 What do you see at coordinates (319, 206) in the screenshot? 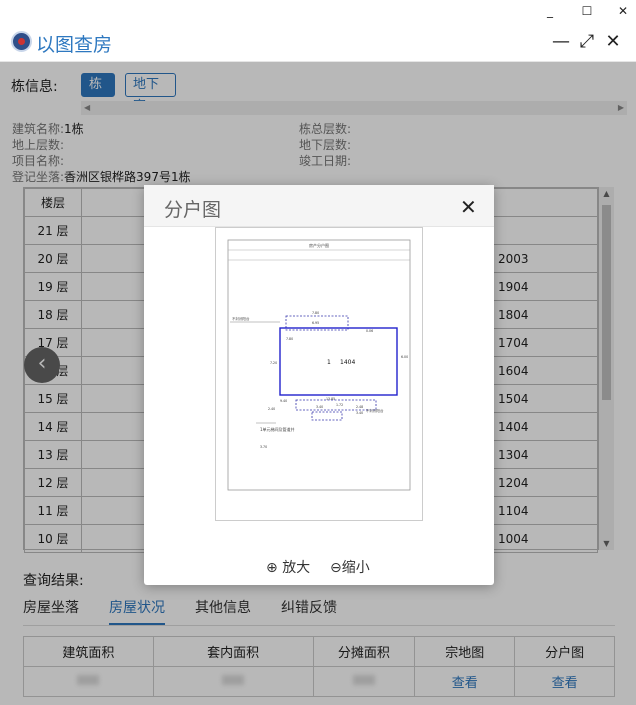
I see `modal-header: 分户图 ✕` at bounding box center [319, 206].